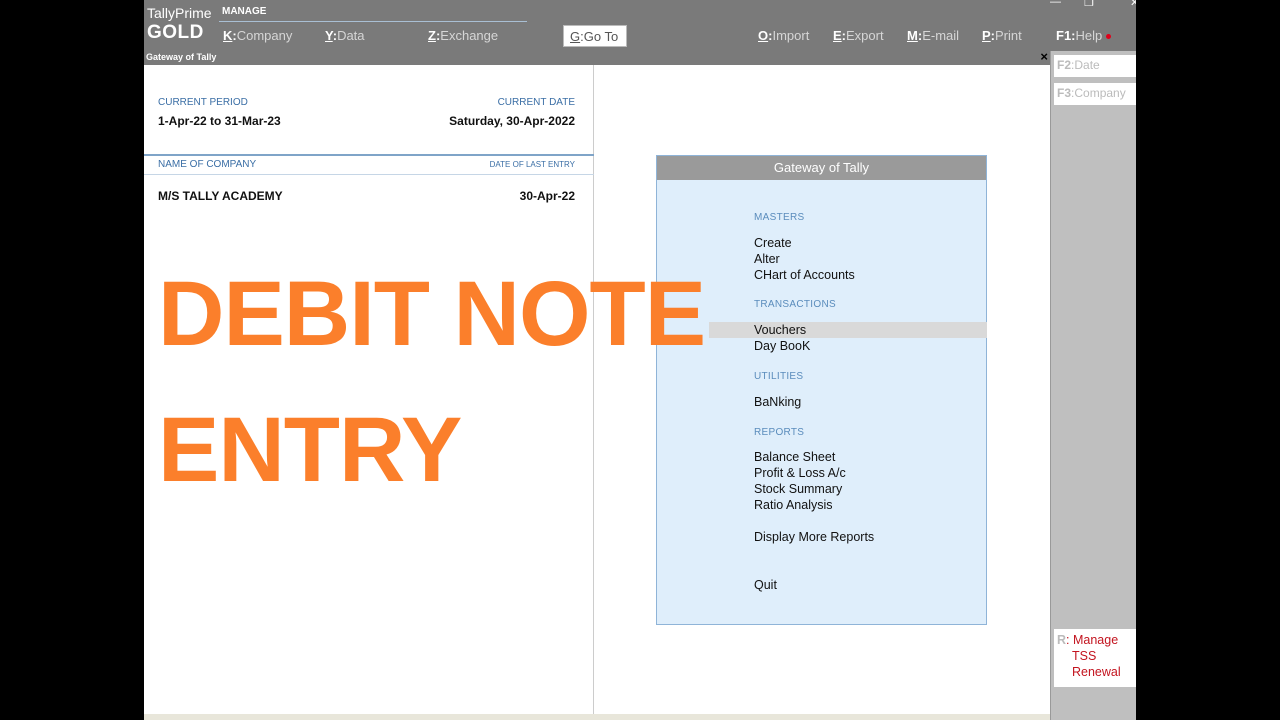 The width and height of the screenshot is (1280, 720). I want to click on section-masters: MASTERS, so click(779, 217).